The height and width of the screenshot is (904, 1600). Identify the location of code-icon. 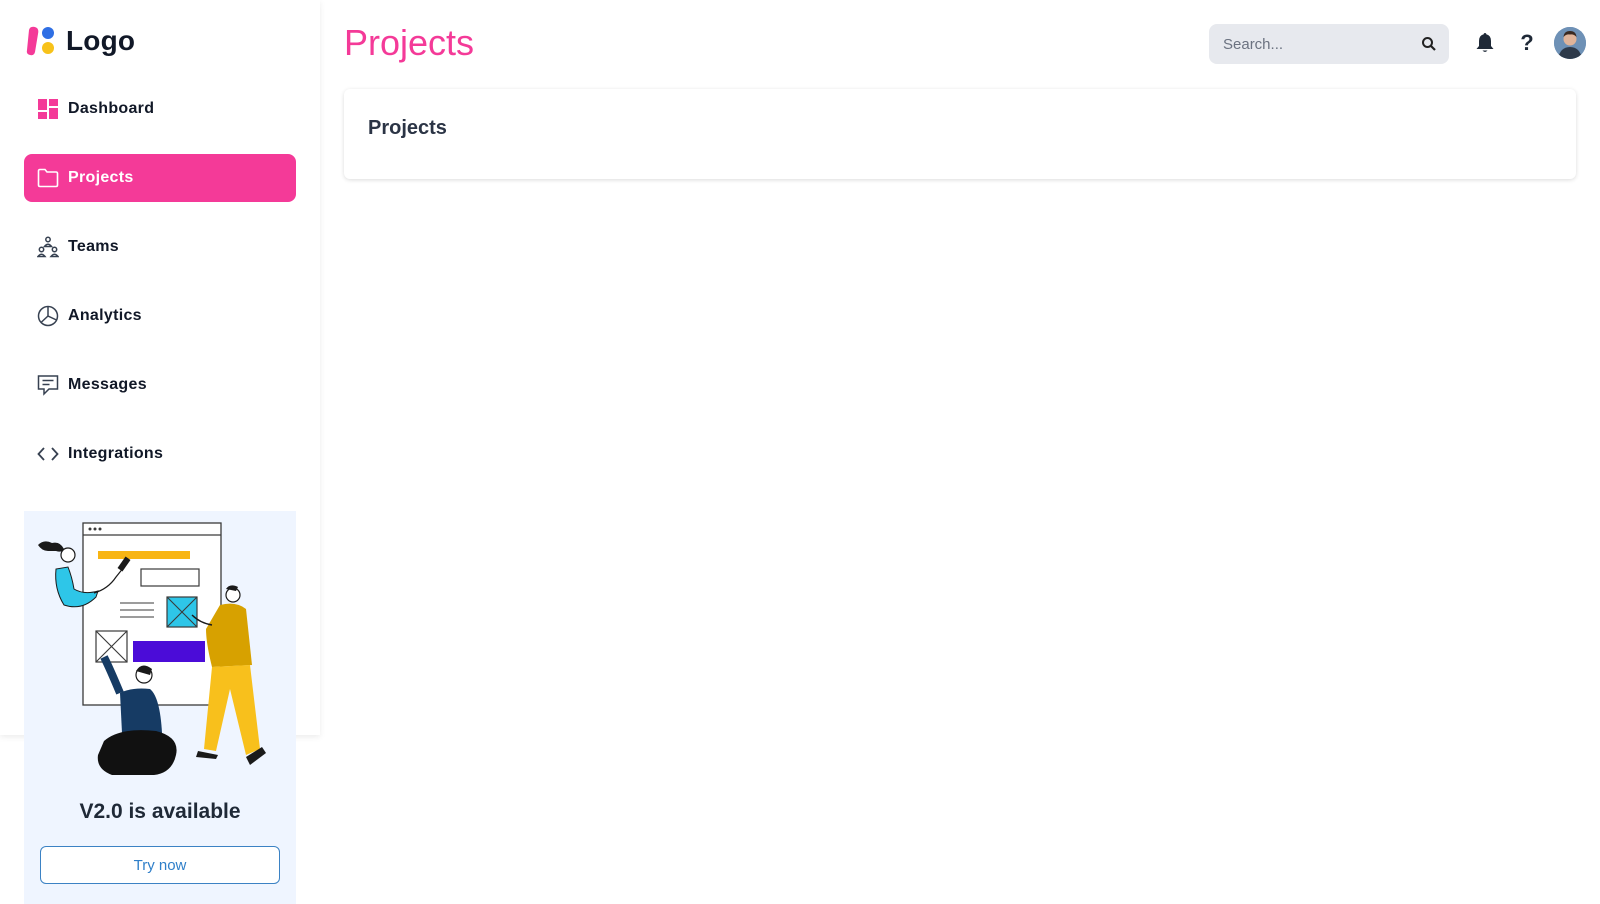
(48, 454).